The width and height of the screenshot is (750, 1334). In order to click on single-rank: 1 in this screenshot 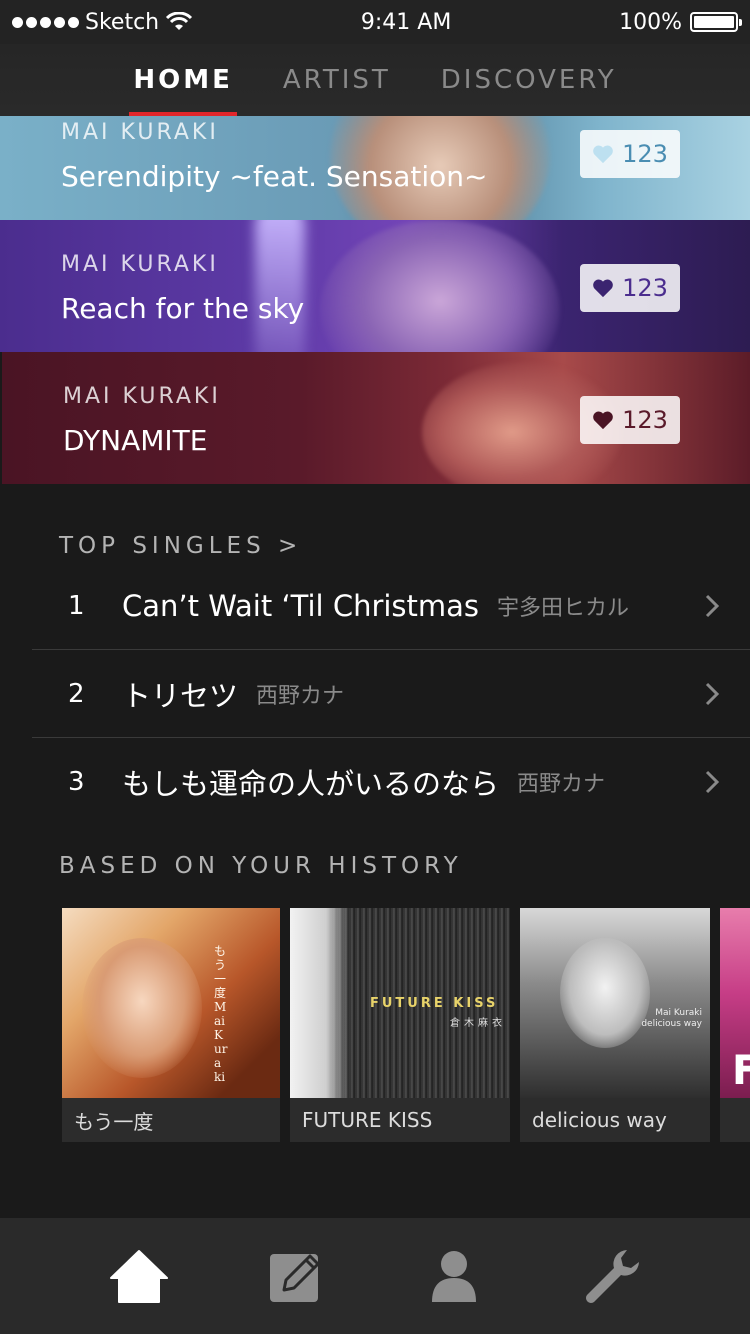, I will do `click(76, 605)`.